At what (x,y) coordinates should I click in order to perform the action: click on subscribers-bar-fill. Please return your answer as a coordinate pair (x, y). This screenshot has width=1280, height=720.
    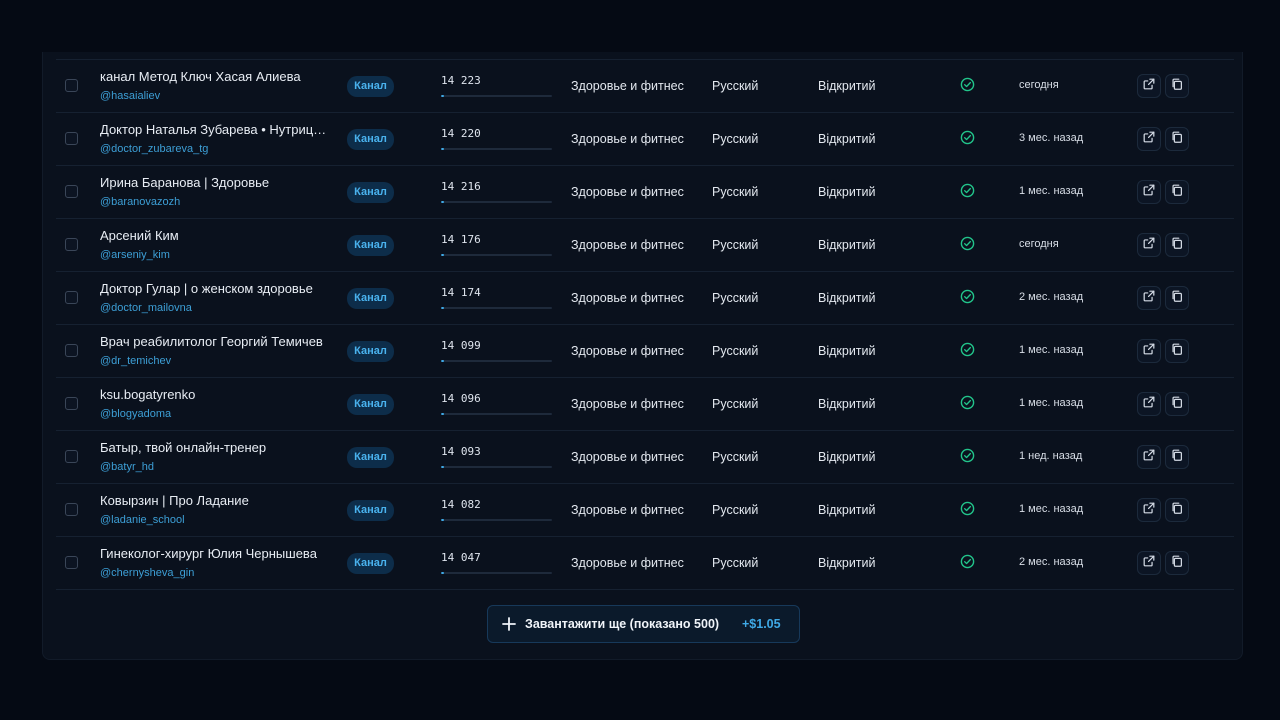
    Looking at the image, I should click on (443, 414).